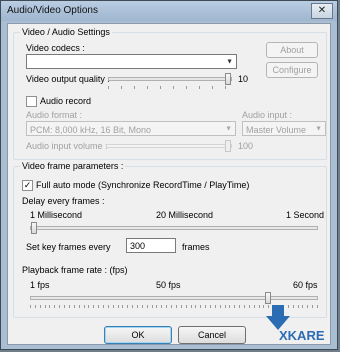 Image resolution: width=340 pixels, height=352 pixels. Describe the element at coordinates (174, 228) in the screenshot. I see `delay-slider` at that location.